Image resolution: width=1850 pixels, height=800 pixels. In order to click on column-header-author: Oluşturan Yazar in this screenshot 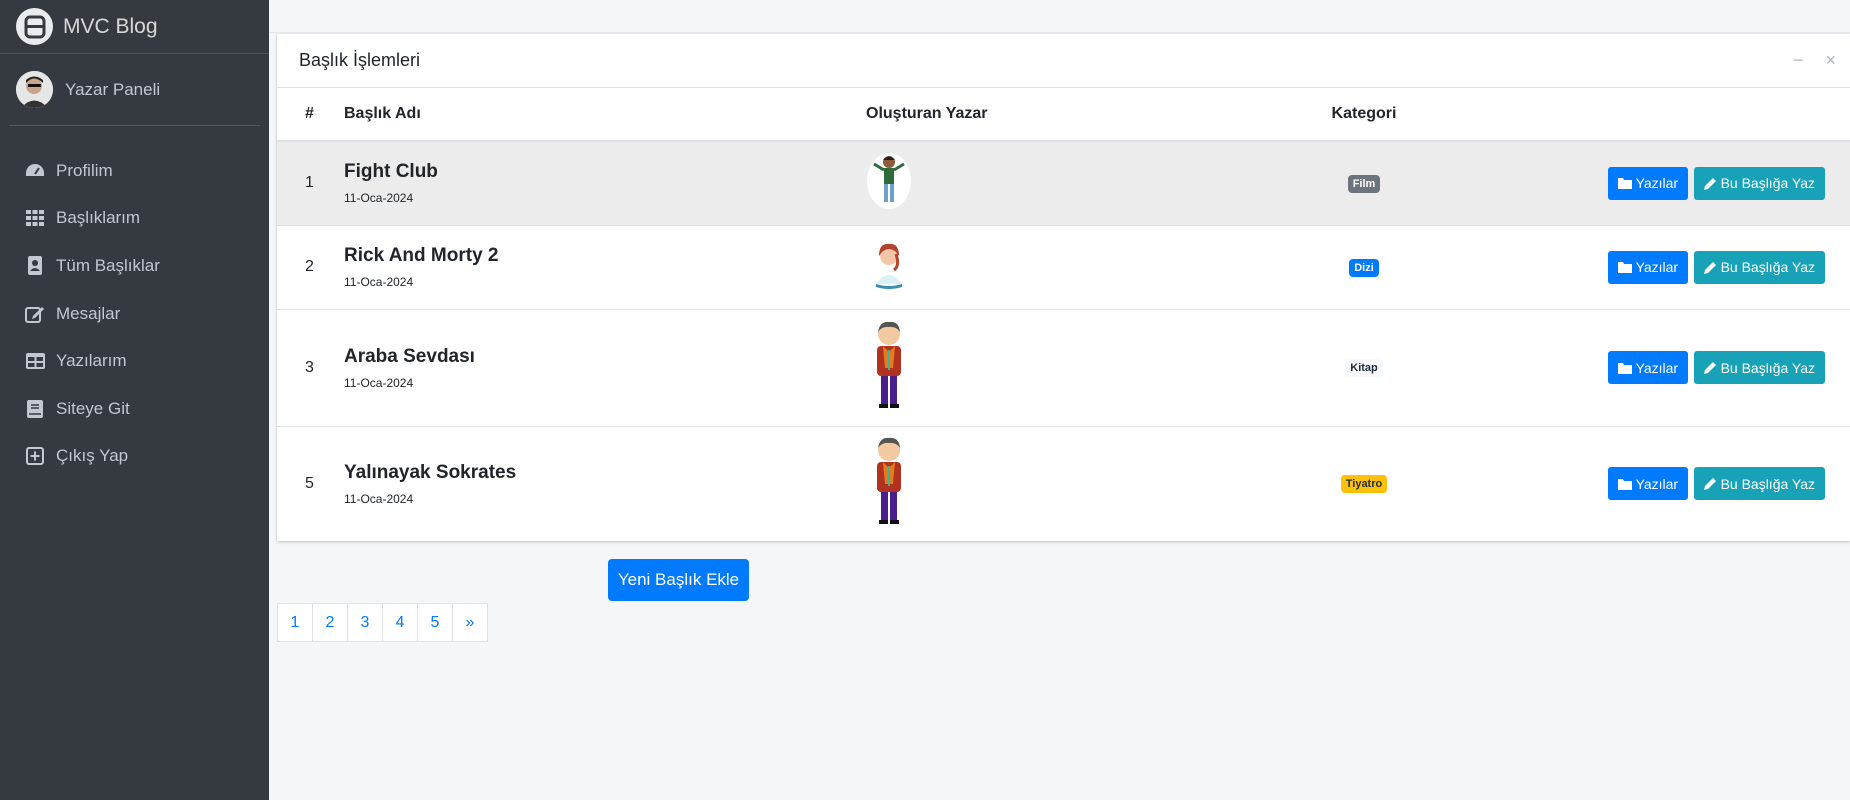, I will do `click(1064, 115)`.